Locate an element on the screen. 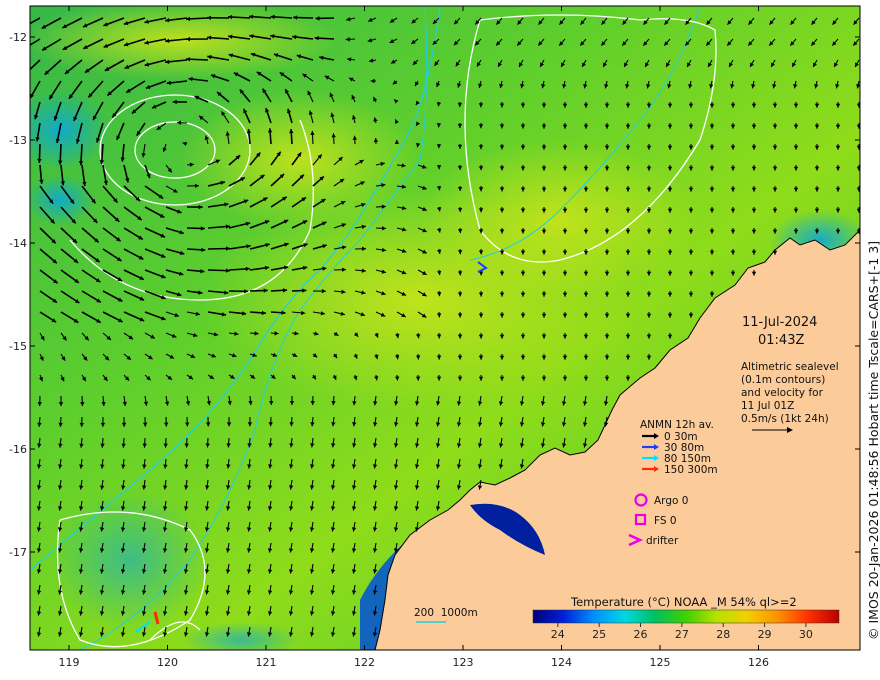 This screenshot has height=680, width=880. lon-tick-label: 120 is located at coordinates (167, 662).